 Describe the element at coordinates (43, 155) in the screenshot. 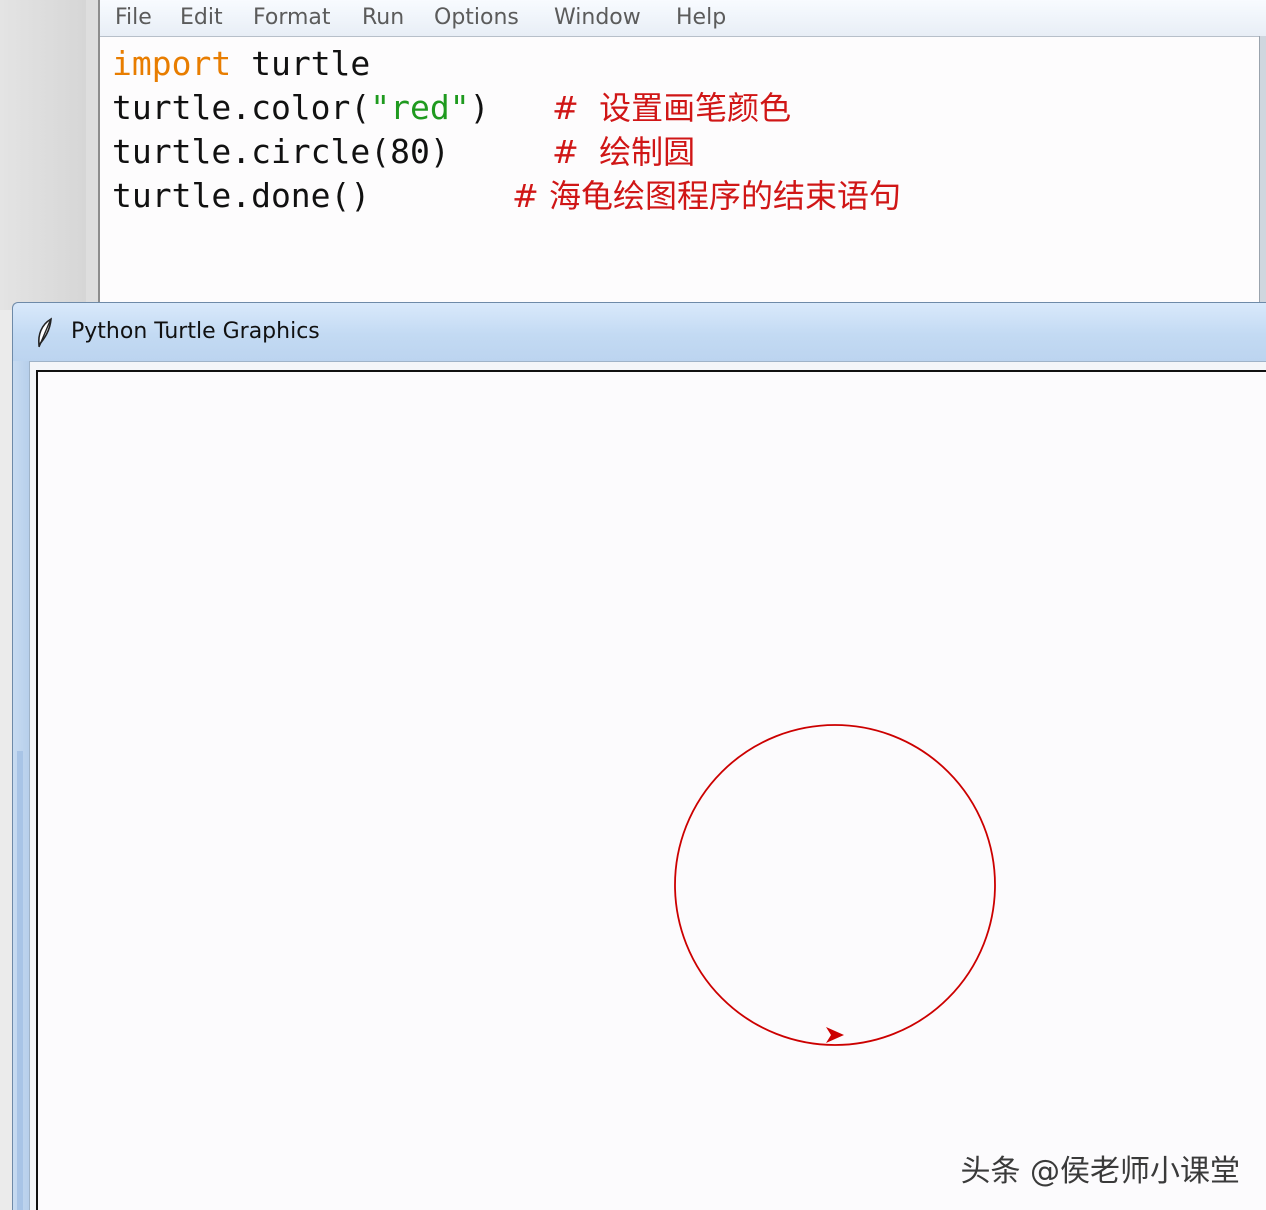

I see `background-window-edge` at that location.